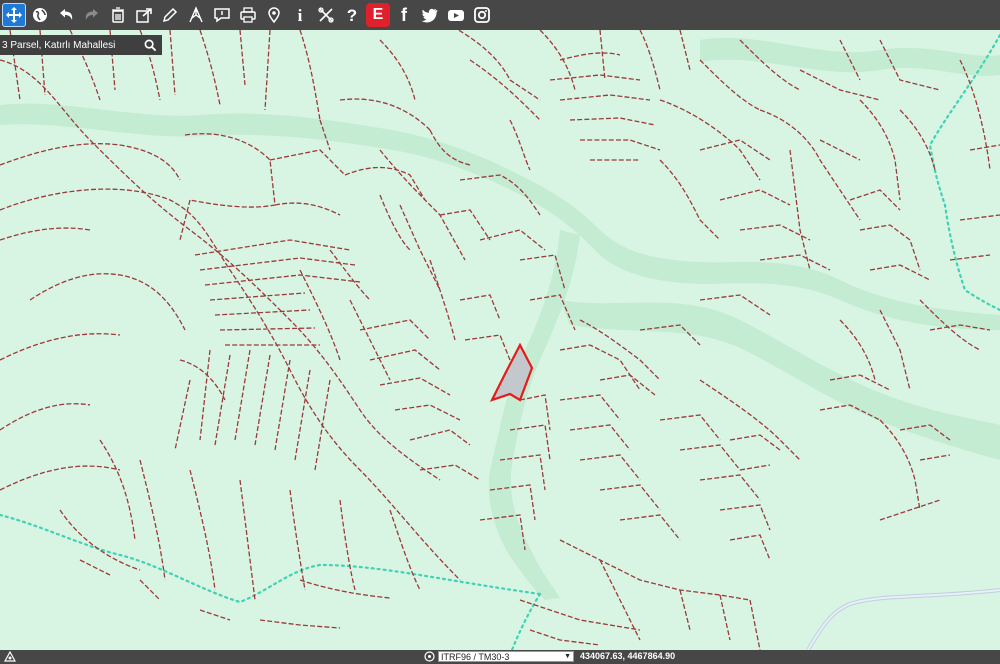 The height and width of the screenshot is (664, 1000). What do you see at coordinates (500, 15) in the screenshot?
I see `toolbar: i ? E f` at bounding box center [500, 15].